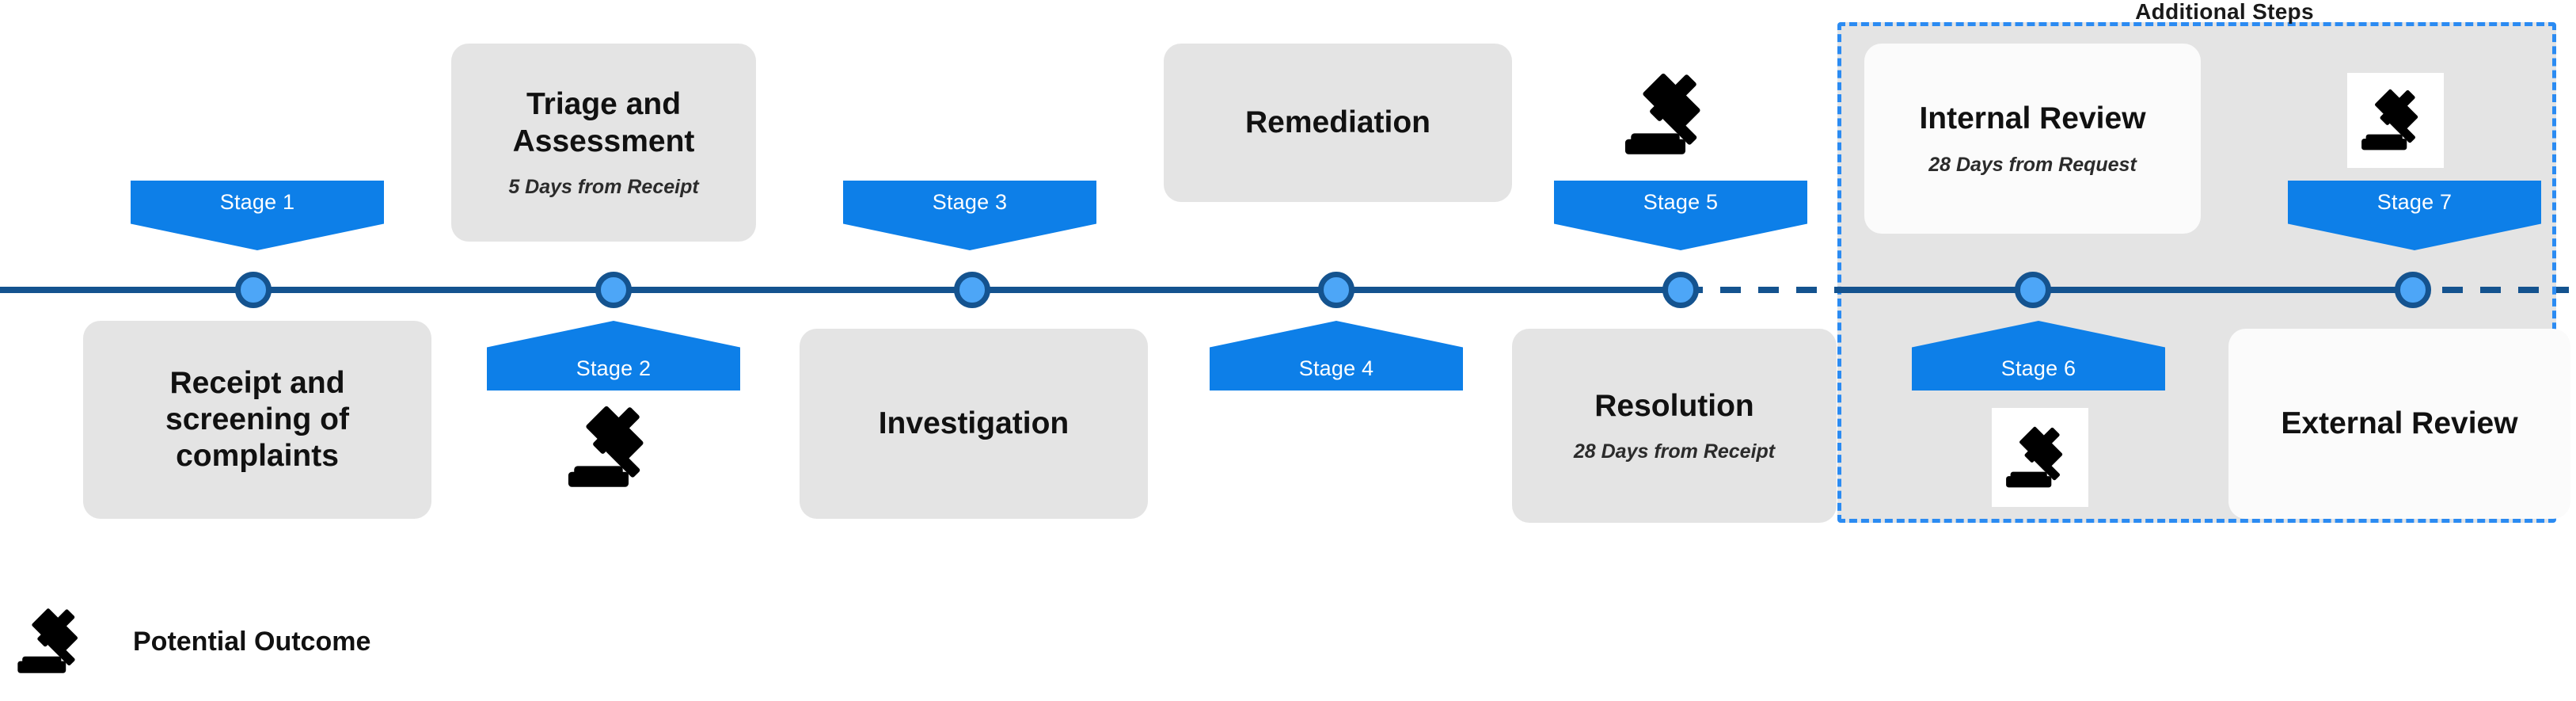  Describe the element at coordinates (258, 215) in the screenshot. I see `stage-badge-1: Stage 1` at that location.